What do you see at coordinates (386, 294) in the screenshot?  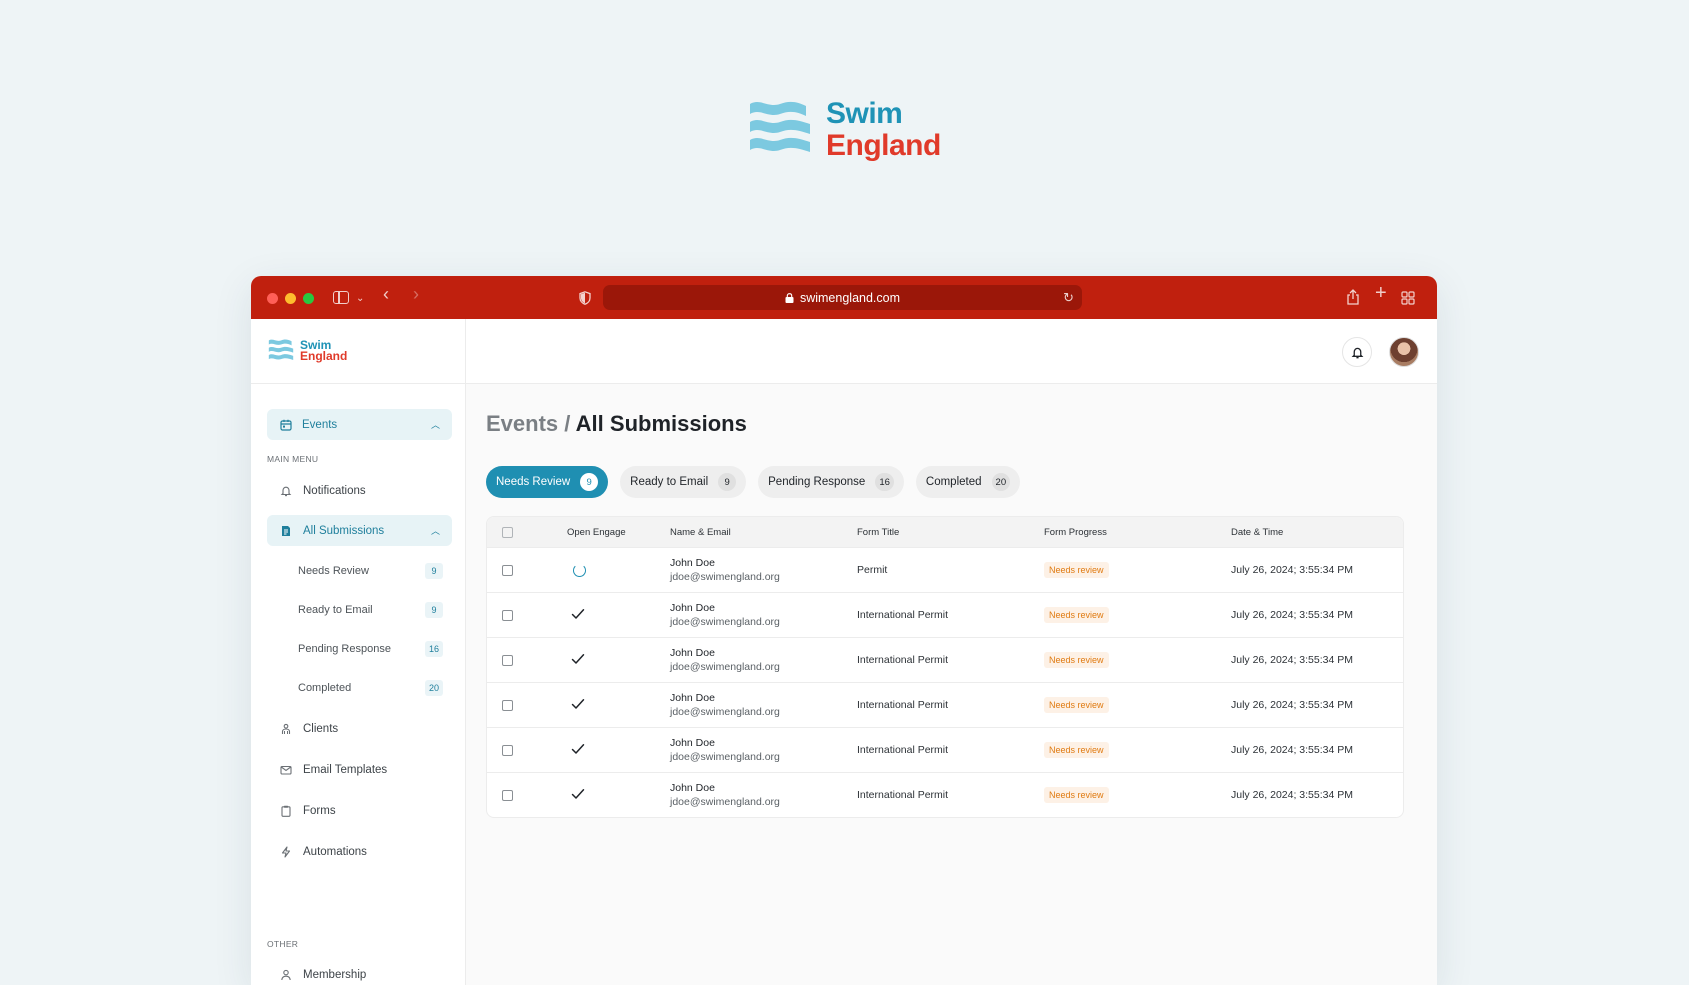 I see `back-arrow-icon: ‹` at bounding box center [386, 294].